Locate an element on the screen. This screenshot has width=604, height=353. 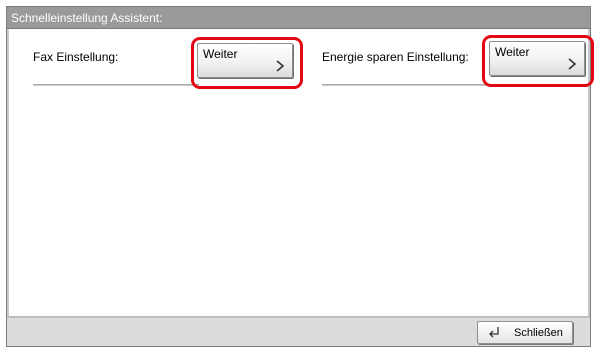
close-button: Schließen is located at coordinates (525, 332).